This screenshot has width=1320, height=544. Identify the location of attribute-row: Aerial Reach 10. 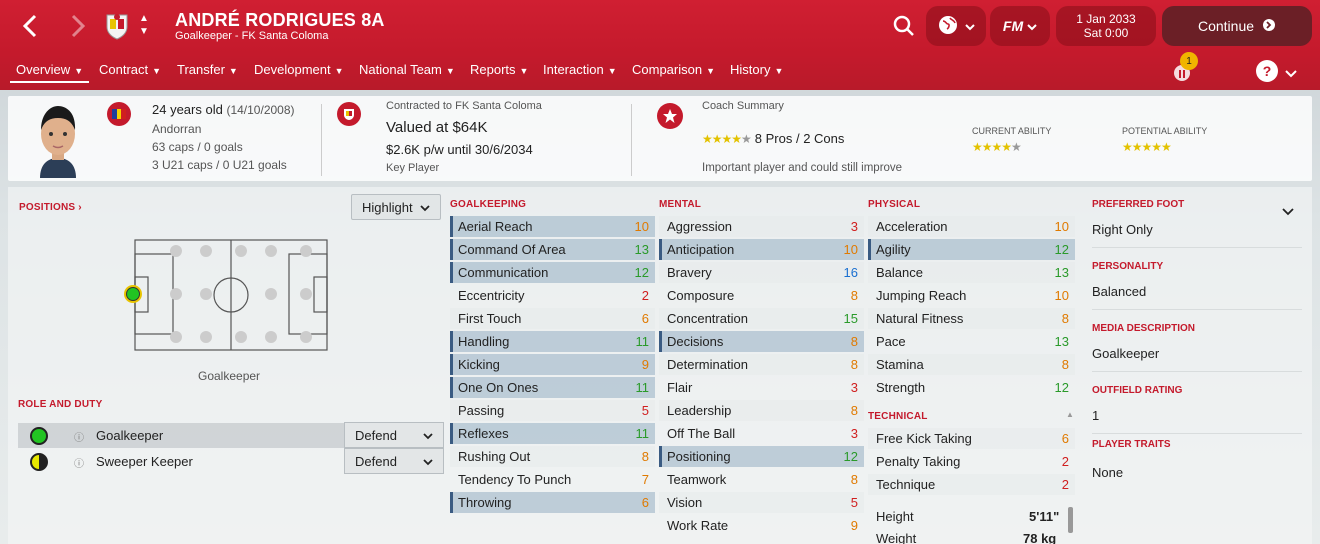
(552, 226).